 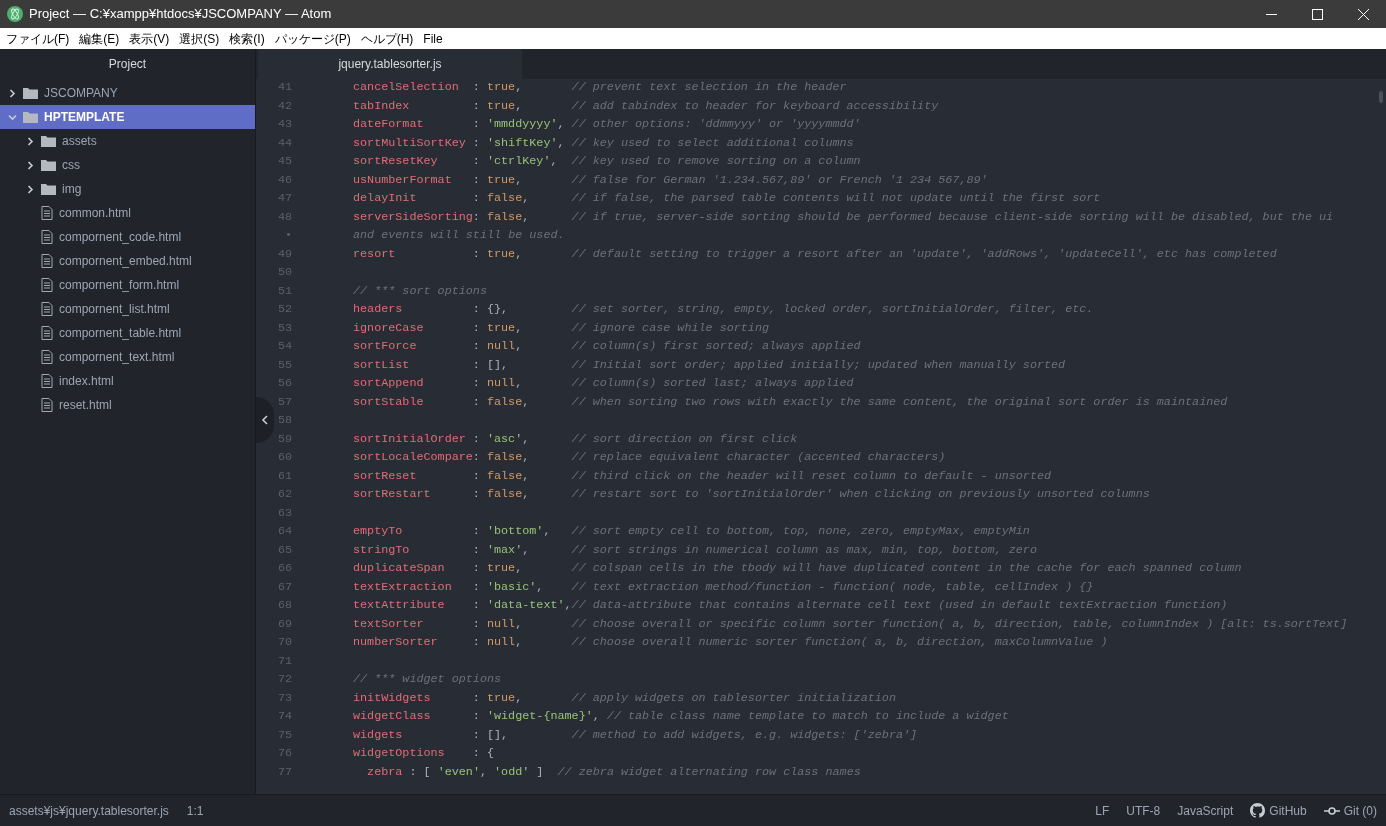 What do you see at coordinates (906, 568) in the screenshot?
I see `code-comment: // colspan cells in the tbody will have duplicated content in the cache for each spanned column` at bounding box center [906, 568].